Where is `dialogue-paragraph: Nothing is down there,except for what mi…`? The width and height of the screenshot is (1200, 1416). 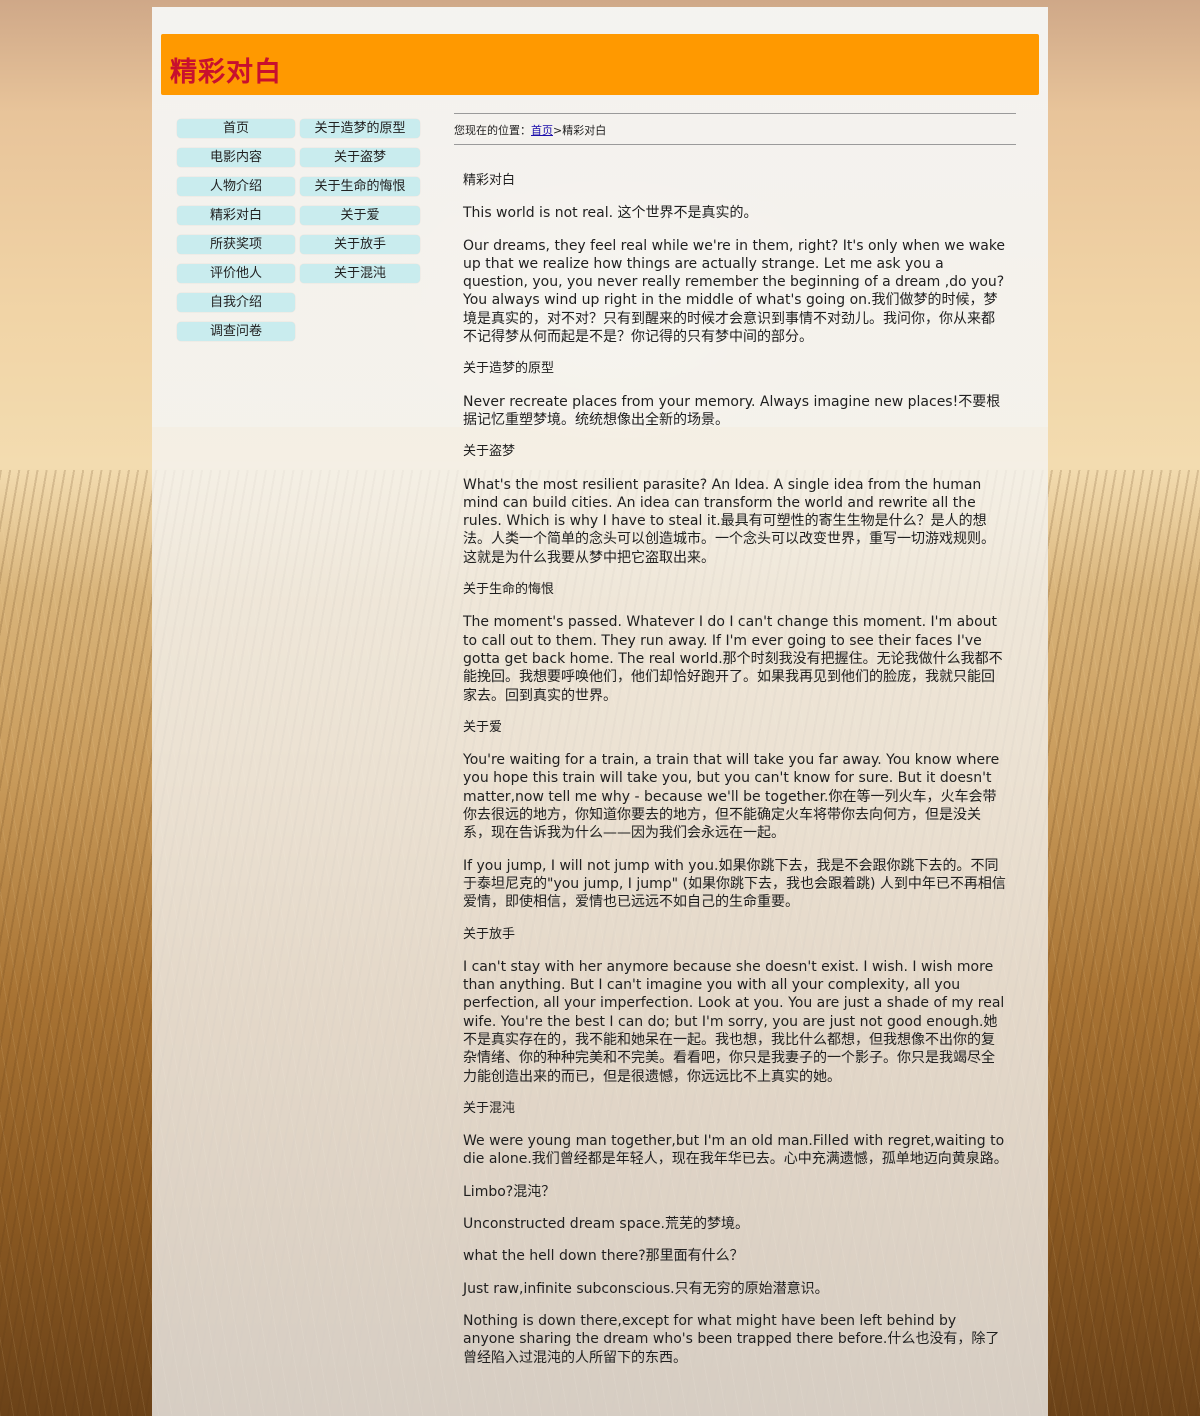
dialogue-paragraph: Nothing is down there,except for what mi… is located at coordinates (731, 1339).